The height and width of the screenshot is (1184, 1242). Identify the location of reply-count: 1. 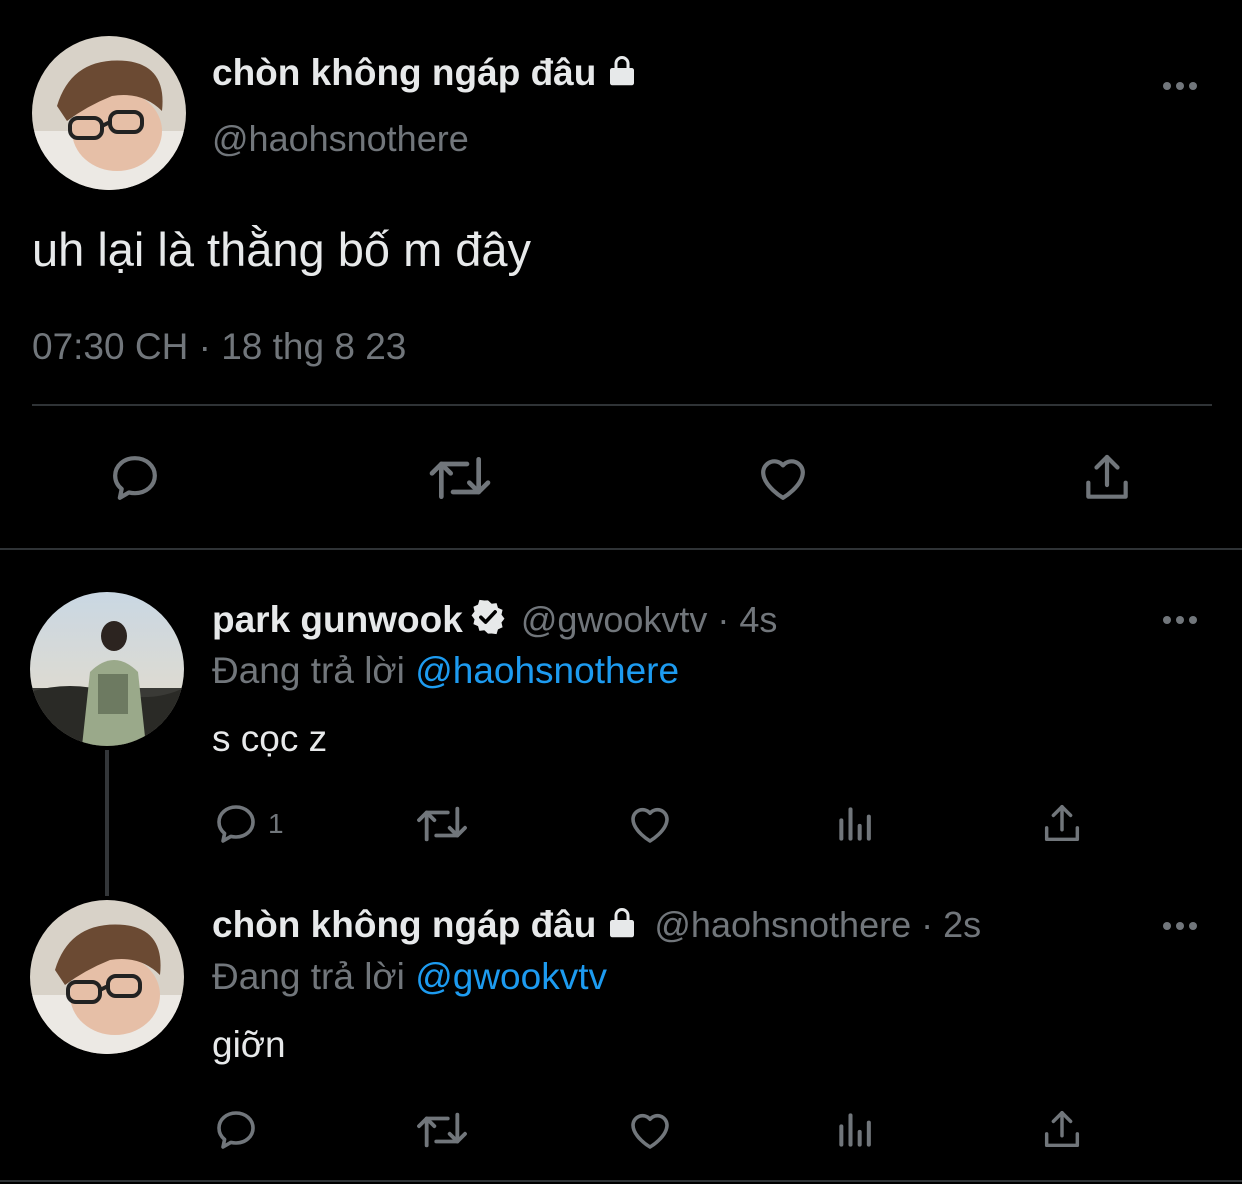
(276, 823).